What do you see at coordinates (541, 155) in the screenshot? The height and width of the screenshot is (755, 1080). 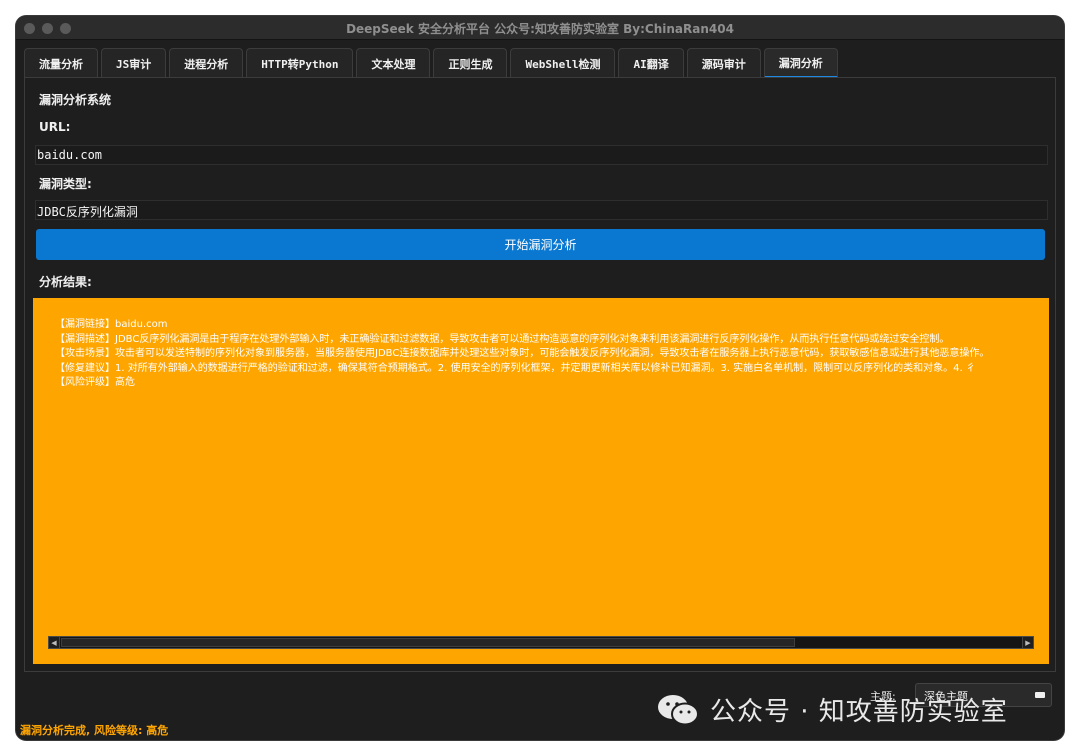 I see `url-input: baidu.com` at bounding box center [541, 155].